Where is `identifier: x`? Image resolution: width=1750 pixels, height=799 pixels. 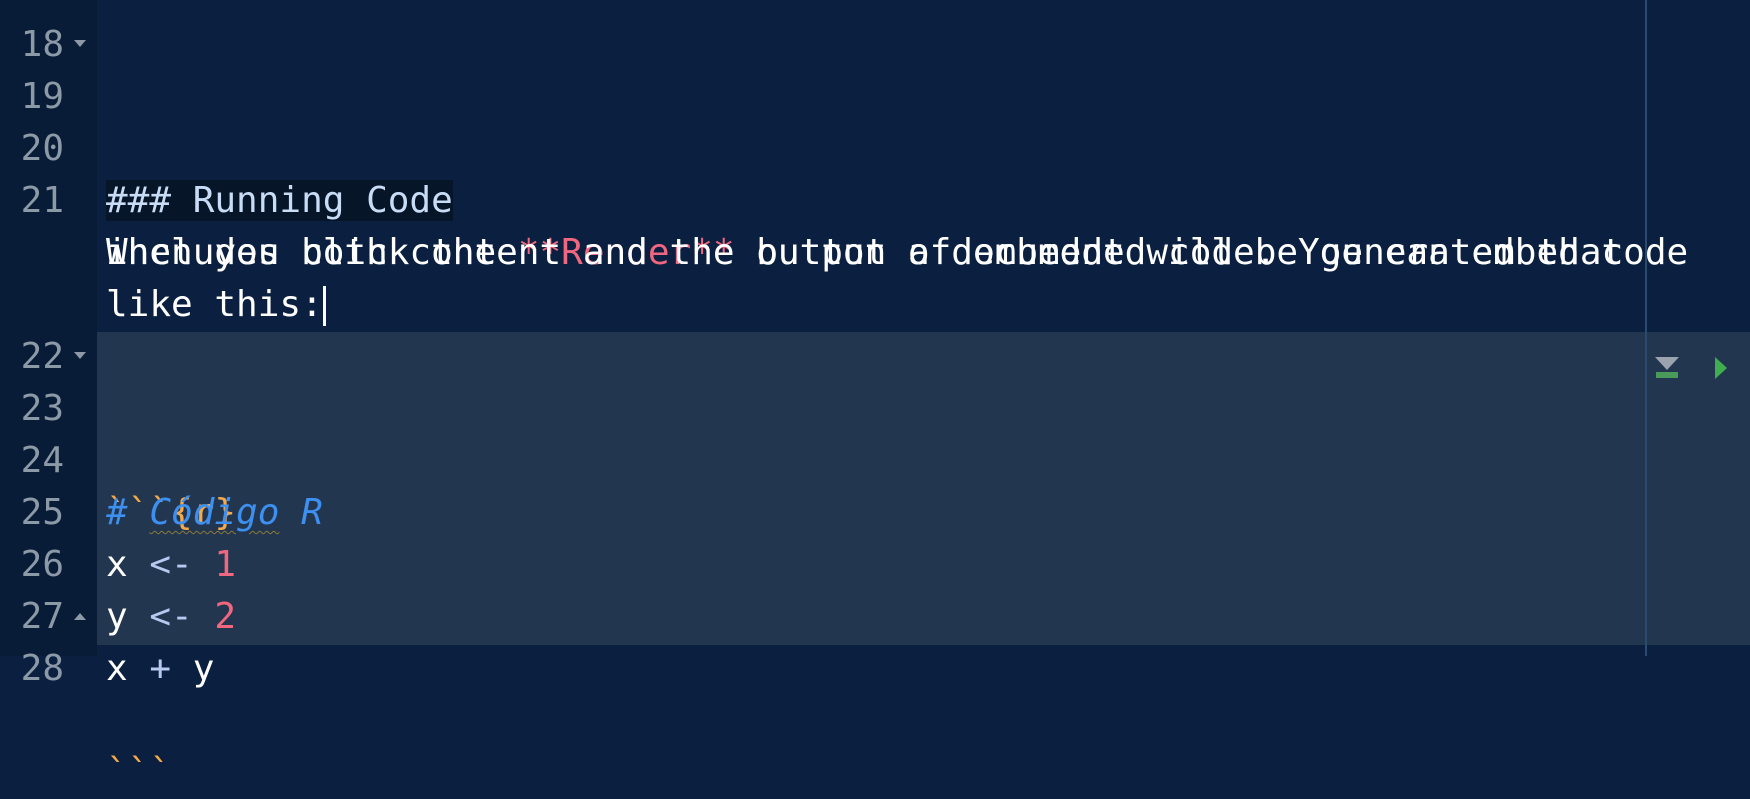
identifier: x is located at coordinates (117, 668).